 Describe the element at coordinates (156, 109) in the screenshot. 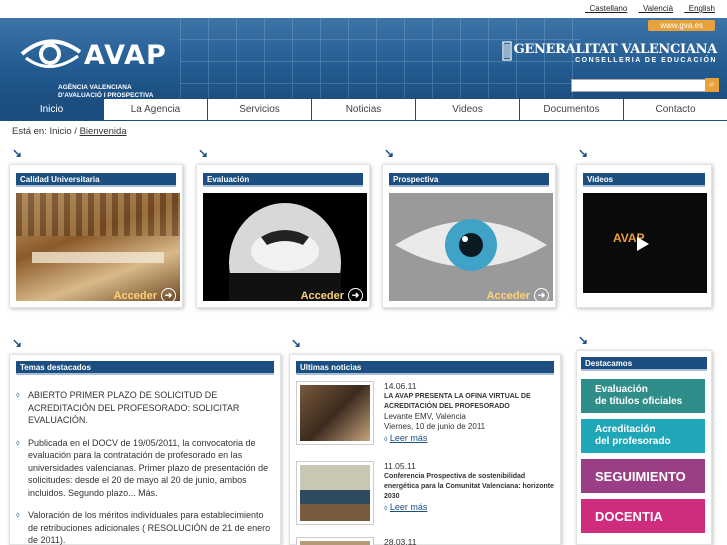

I see `nav-tab-la-agencia: La Agencia` at that location.